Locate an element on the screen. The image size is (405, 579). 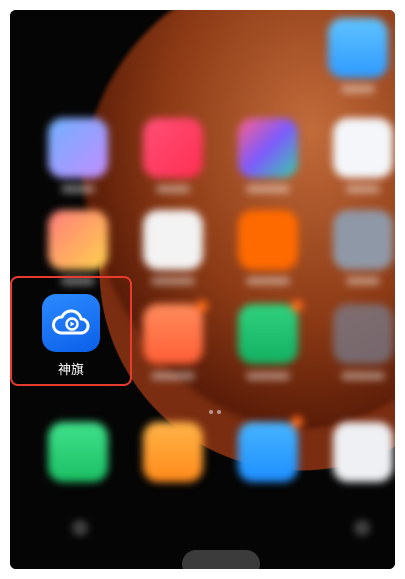
page-indicator is located at coordinates (219, 406).